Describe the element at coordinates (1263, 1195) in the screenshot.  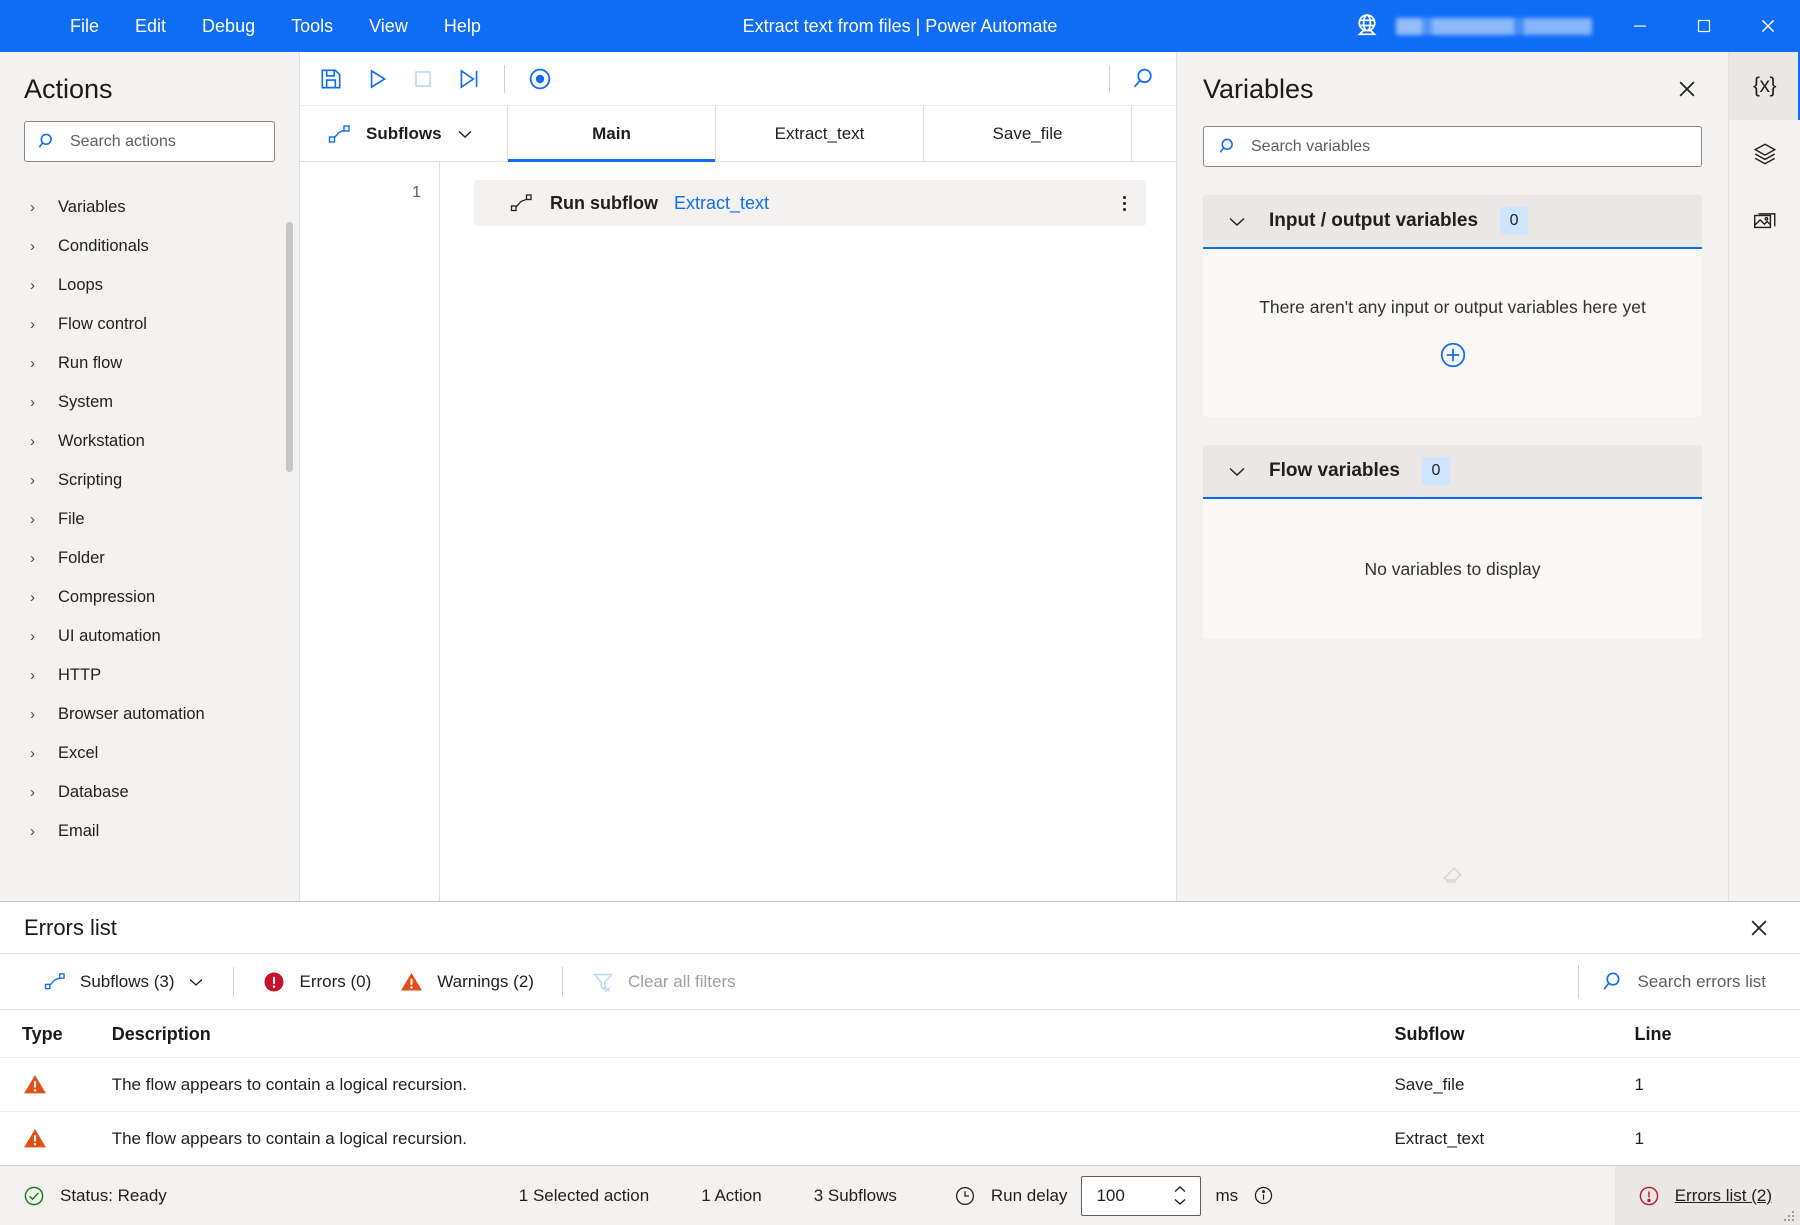
I see `info-icon` at that location.